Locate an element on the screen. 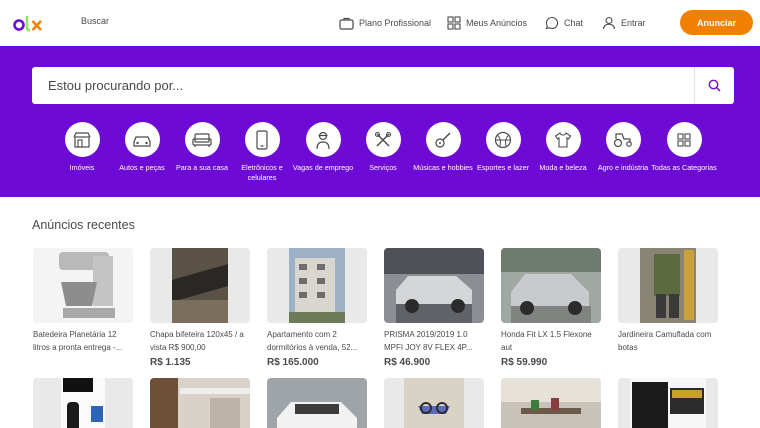 Image resolution: width=760 pixels, height=428 pixels. section-title: Anúncios recentes is located at coordinates (83, 225).